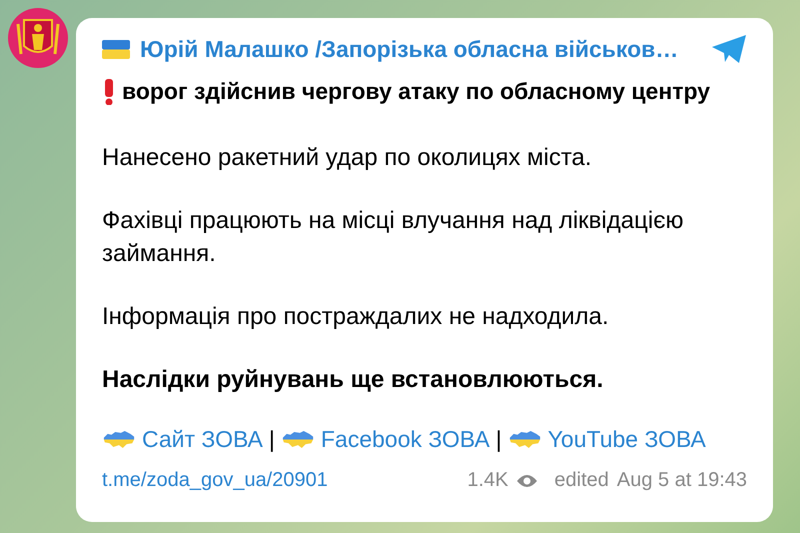 Image resolution: width=800 pixels, height=533 pixels. What do you see at coordinates (356, 317) in the screenshot?
I see `message-paragraph: Інформація про постраждалих не надходила.` at bounding box center [356, 317].